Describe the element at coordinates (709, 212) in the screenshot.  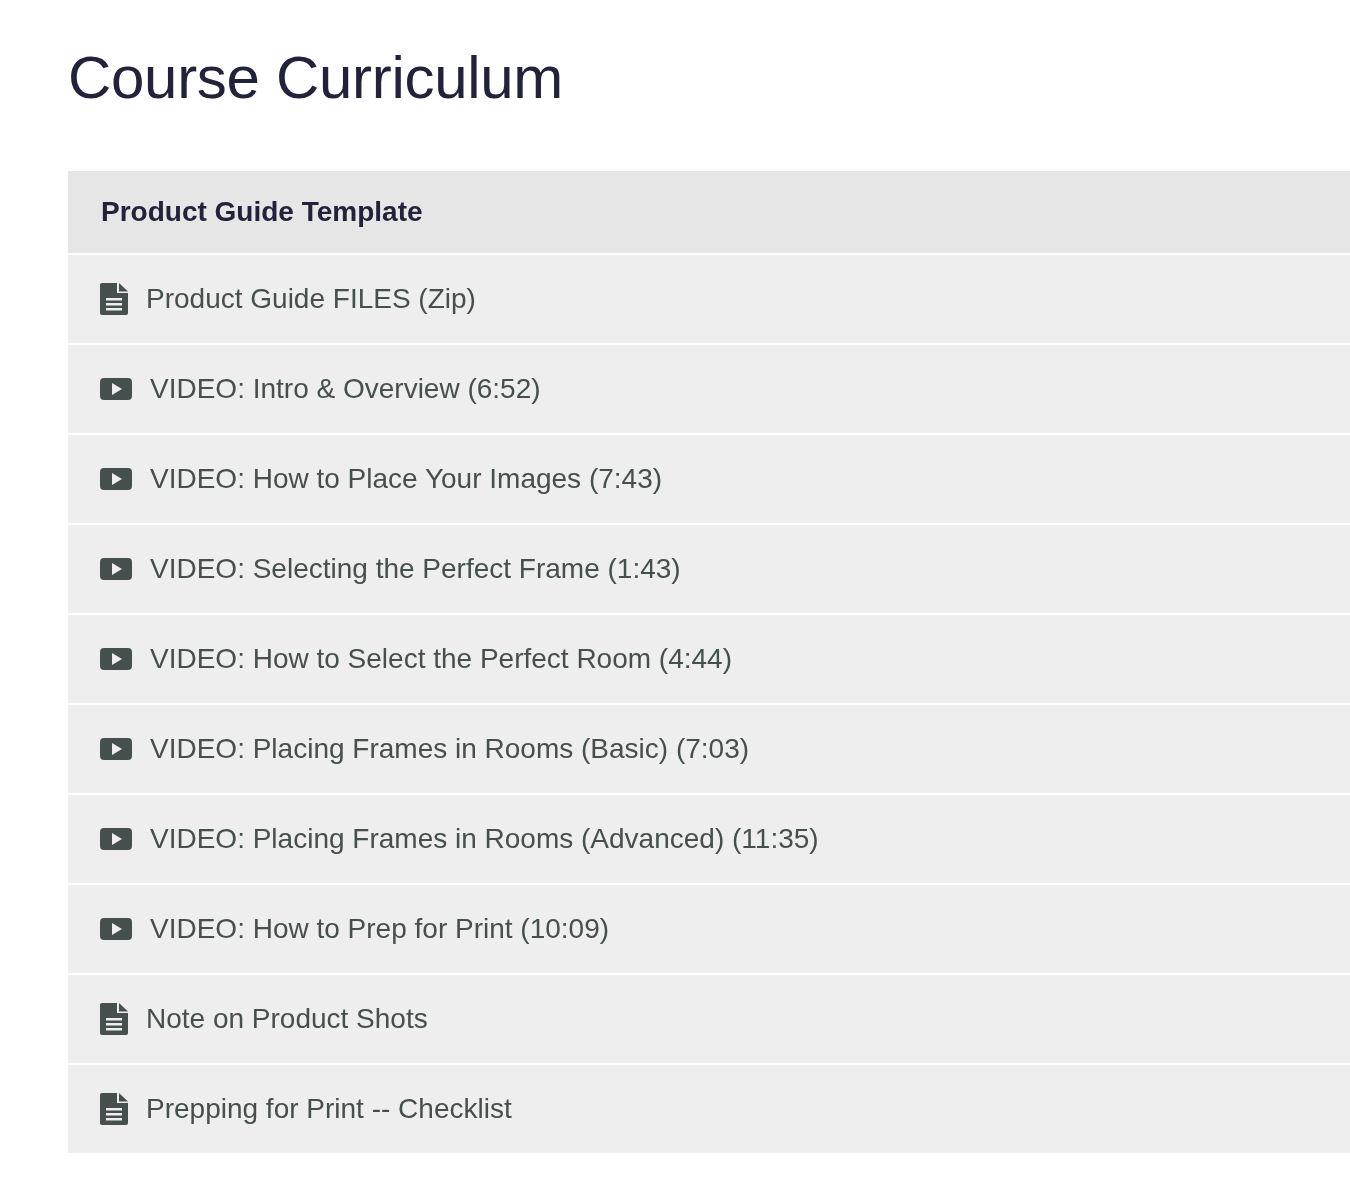
I see `section-header: Product Guide Template` at that location.